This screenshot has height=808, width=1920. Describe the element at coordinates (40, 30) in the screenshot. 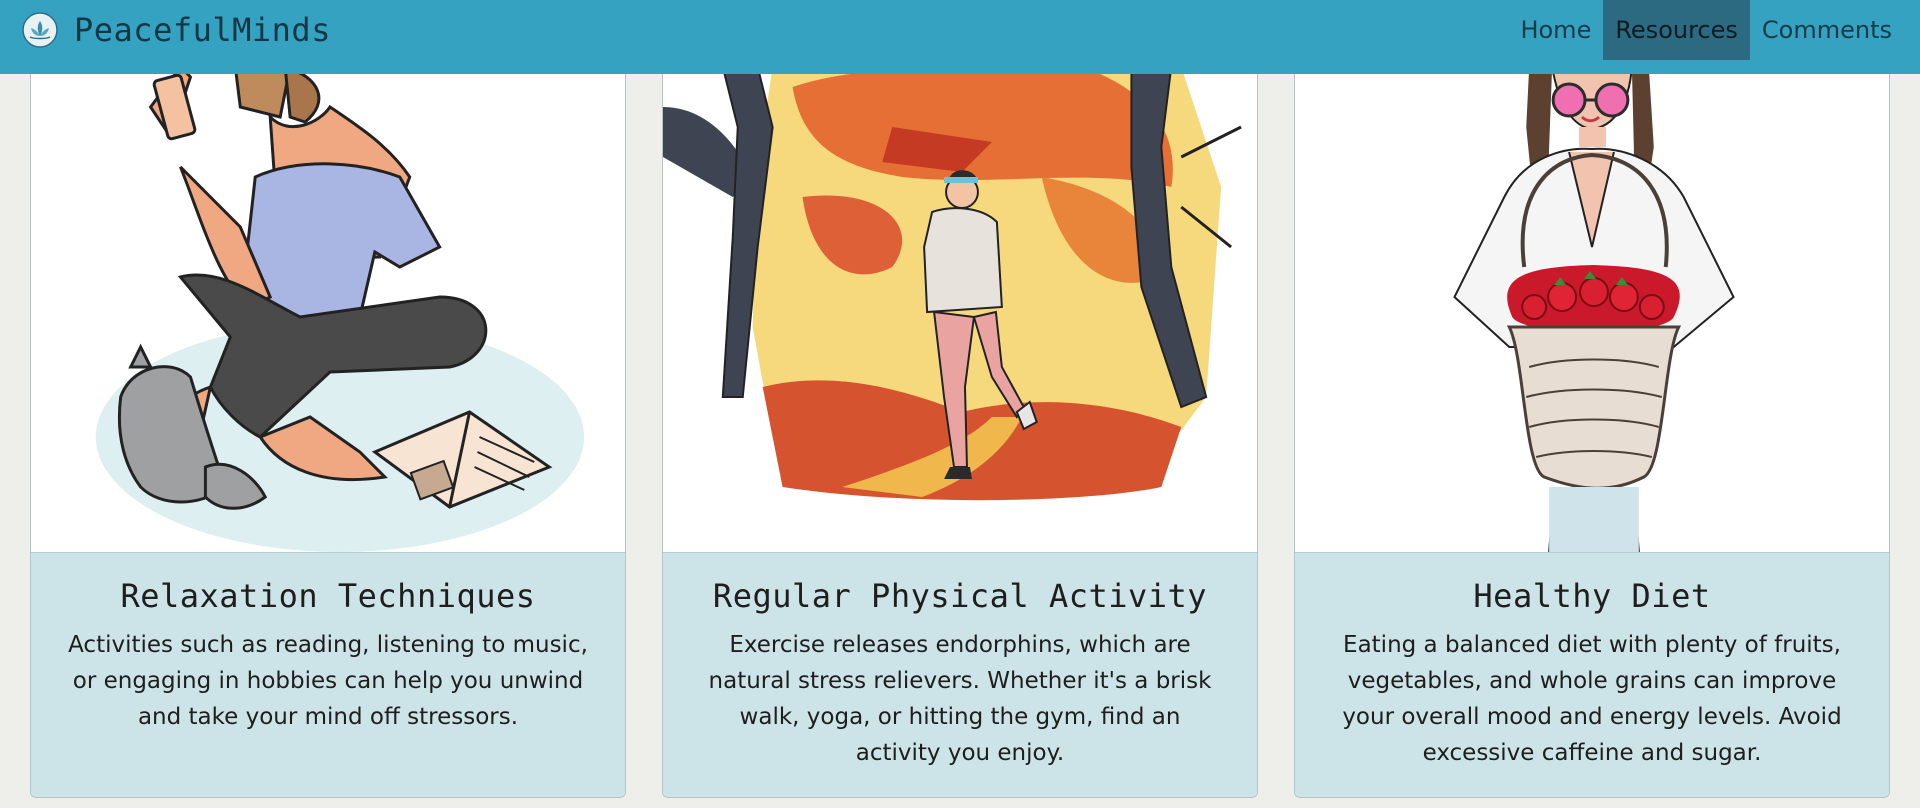

I see `lotus-icon` at that location.